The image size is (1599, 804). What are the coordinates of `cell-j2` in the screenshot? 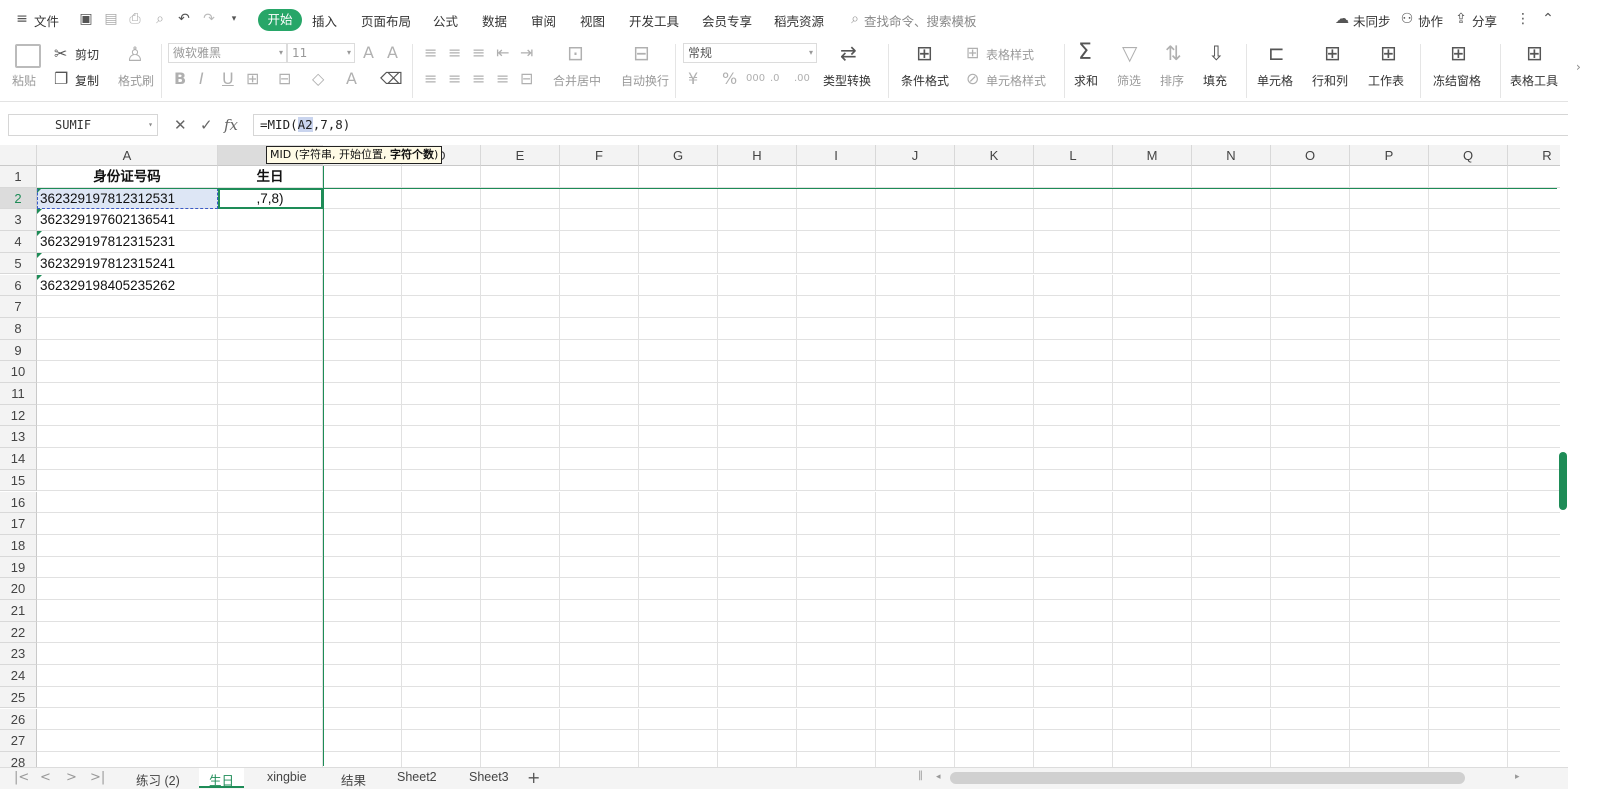 It's located at (915, 198).